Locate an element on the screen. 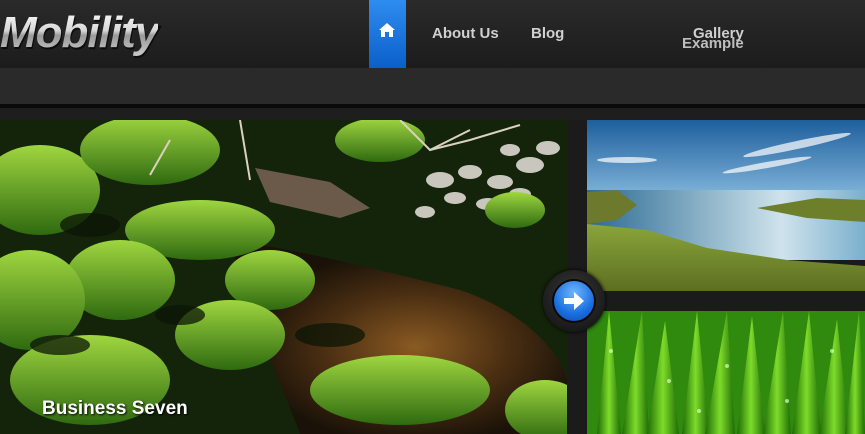 This screenshot has width=865, height=434. slider-next-button-face is located at coordinates (574, 301).